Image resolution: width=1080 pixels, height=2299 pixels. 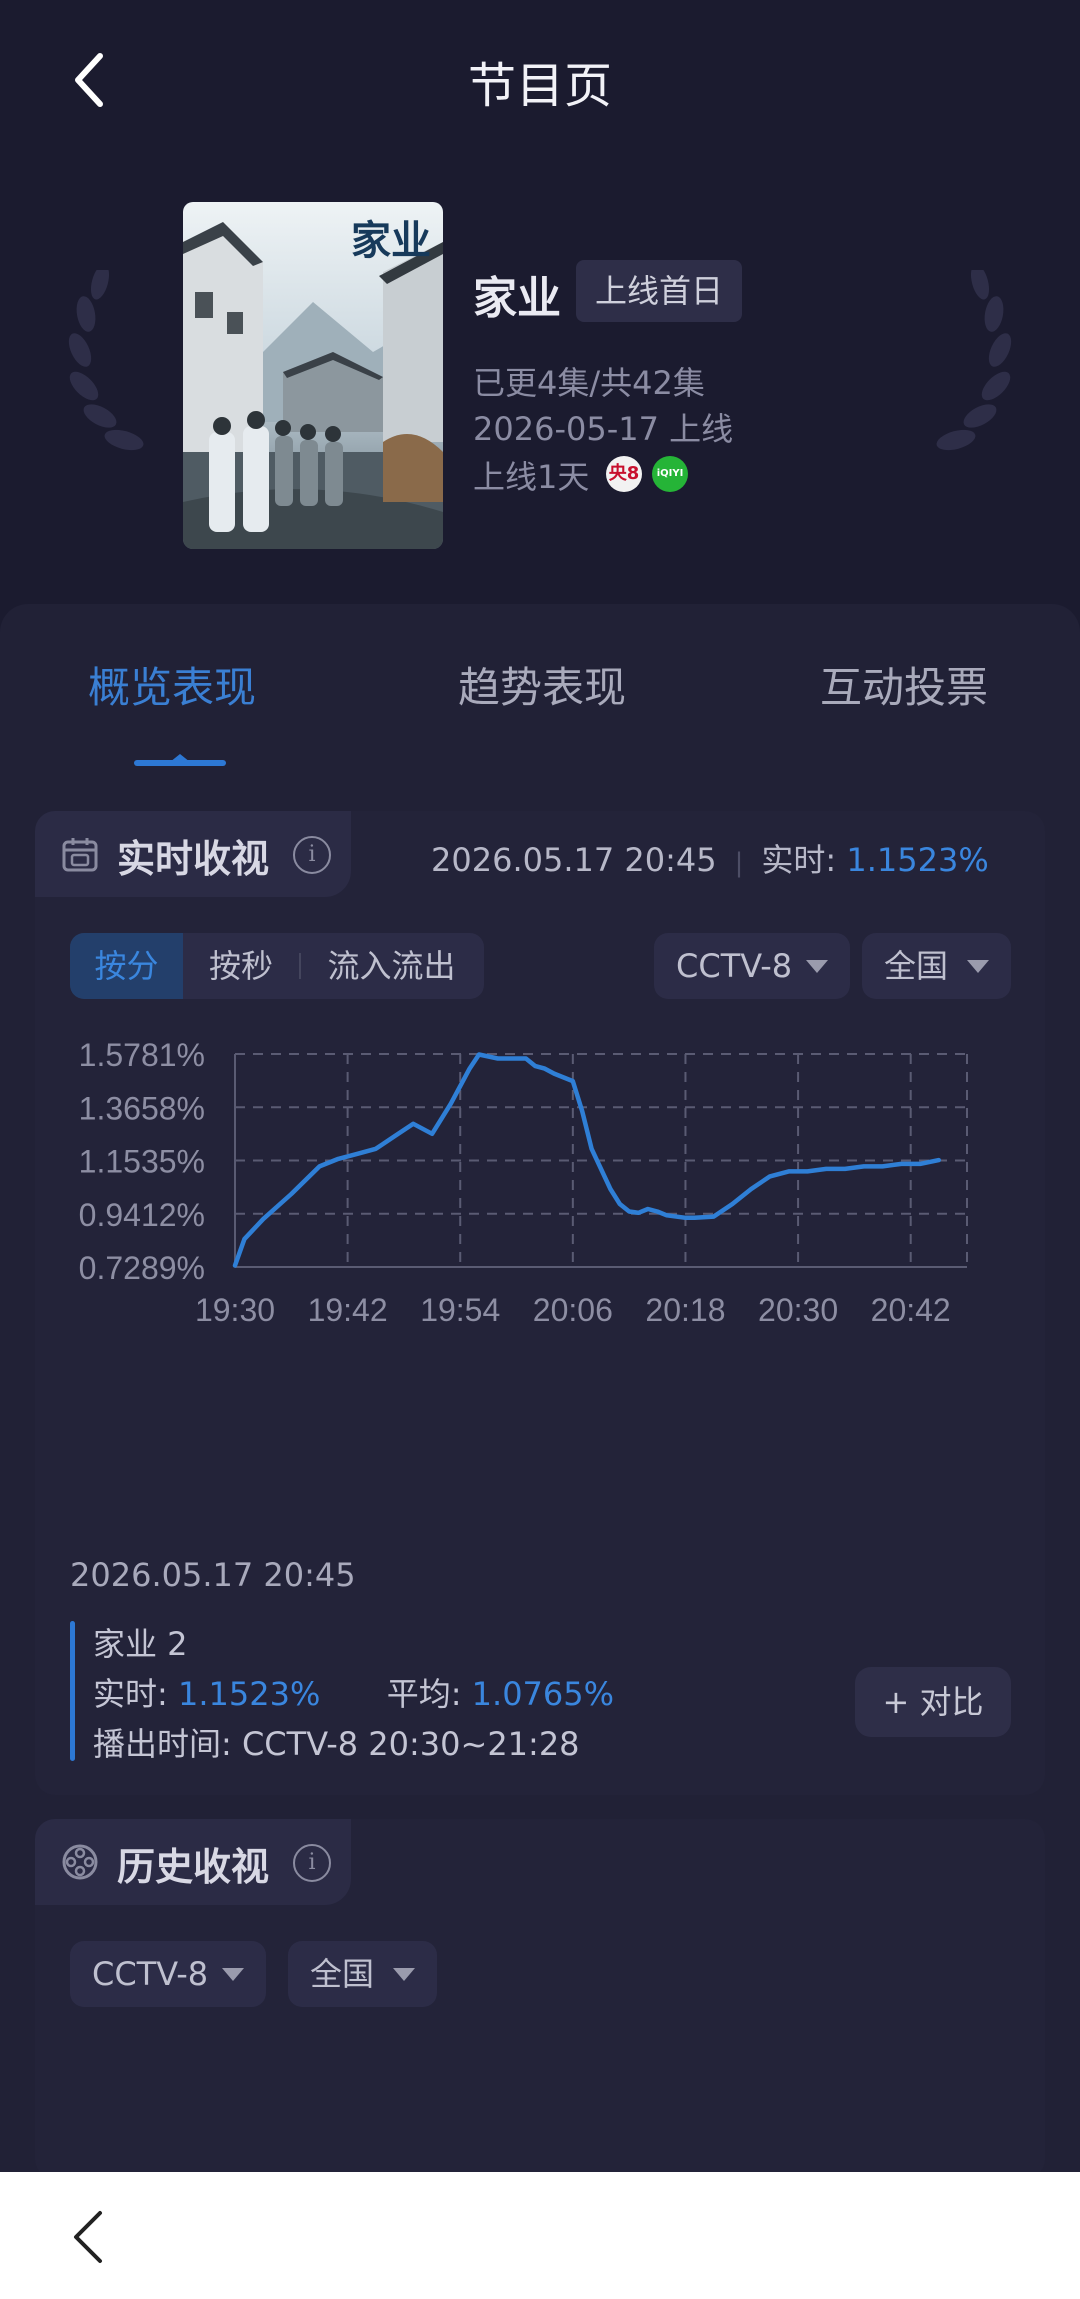 What do you see at coordinates (916, 966) in the screenshot?
I see `region-dropdown-value: 全国` at bounding box center [916, 966].